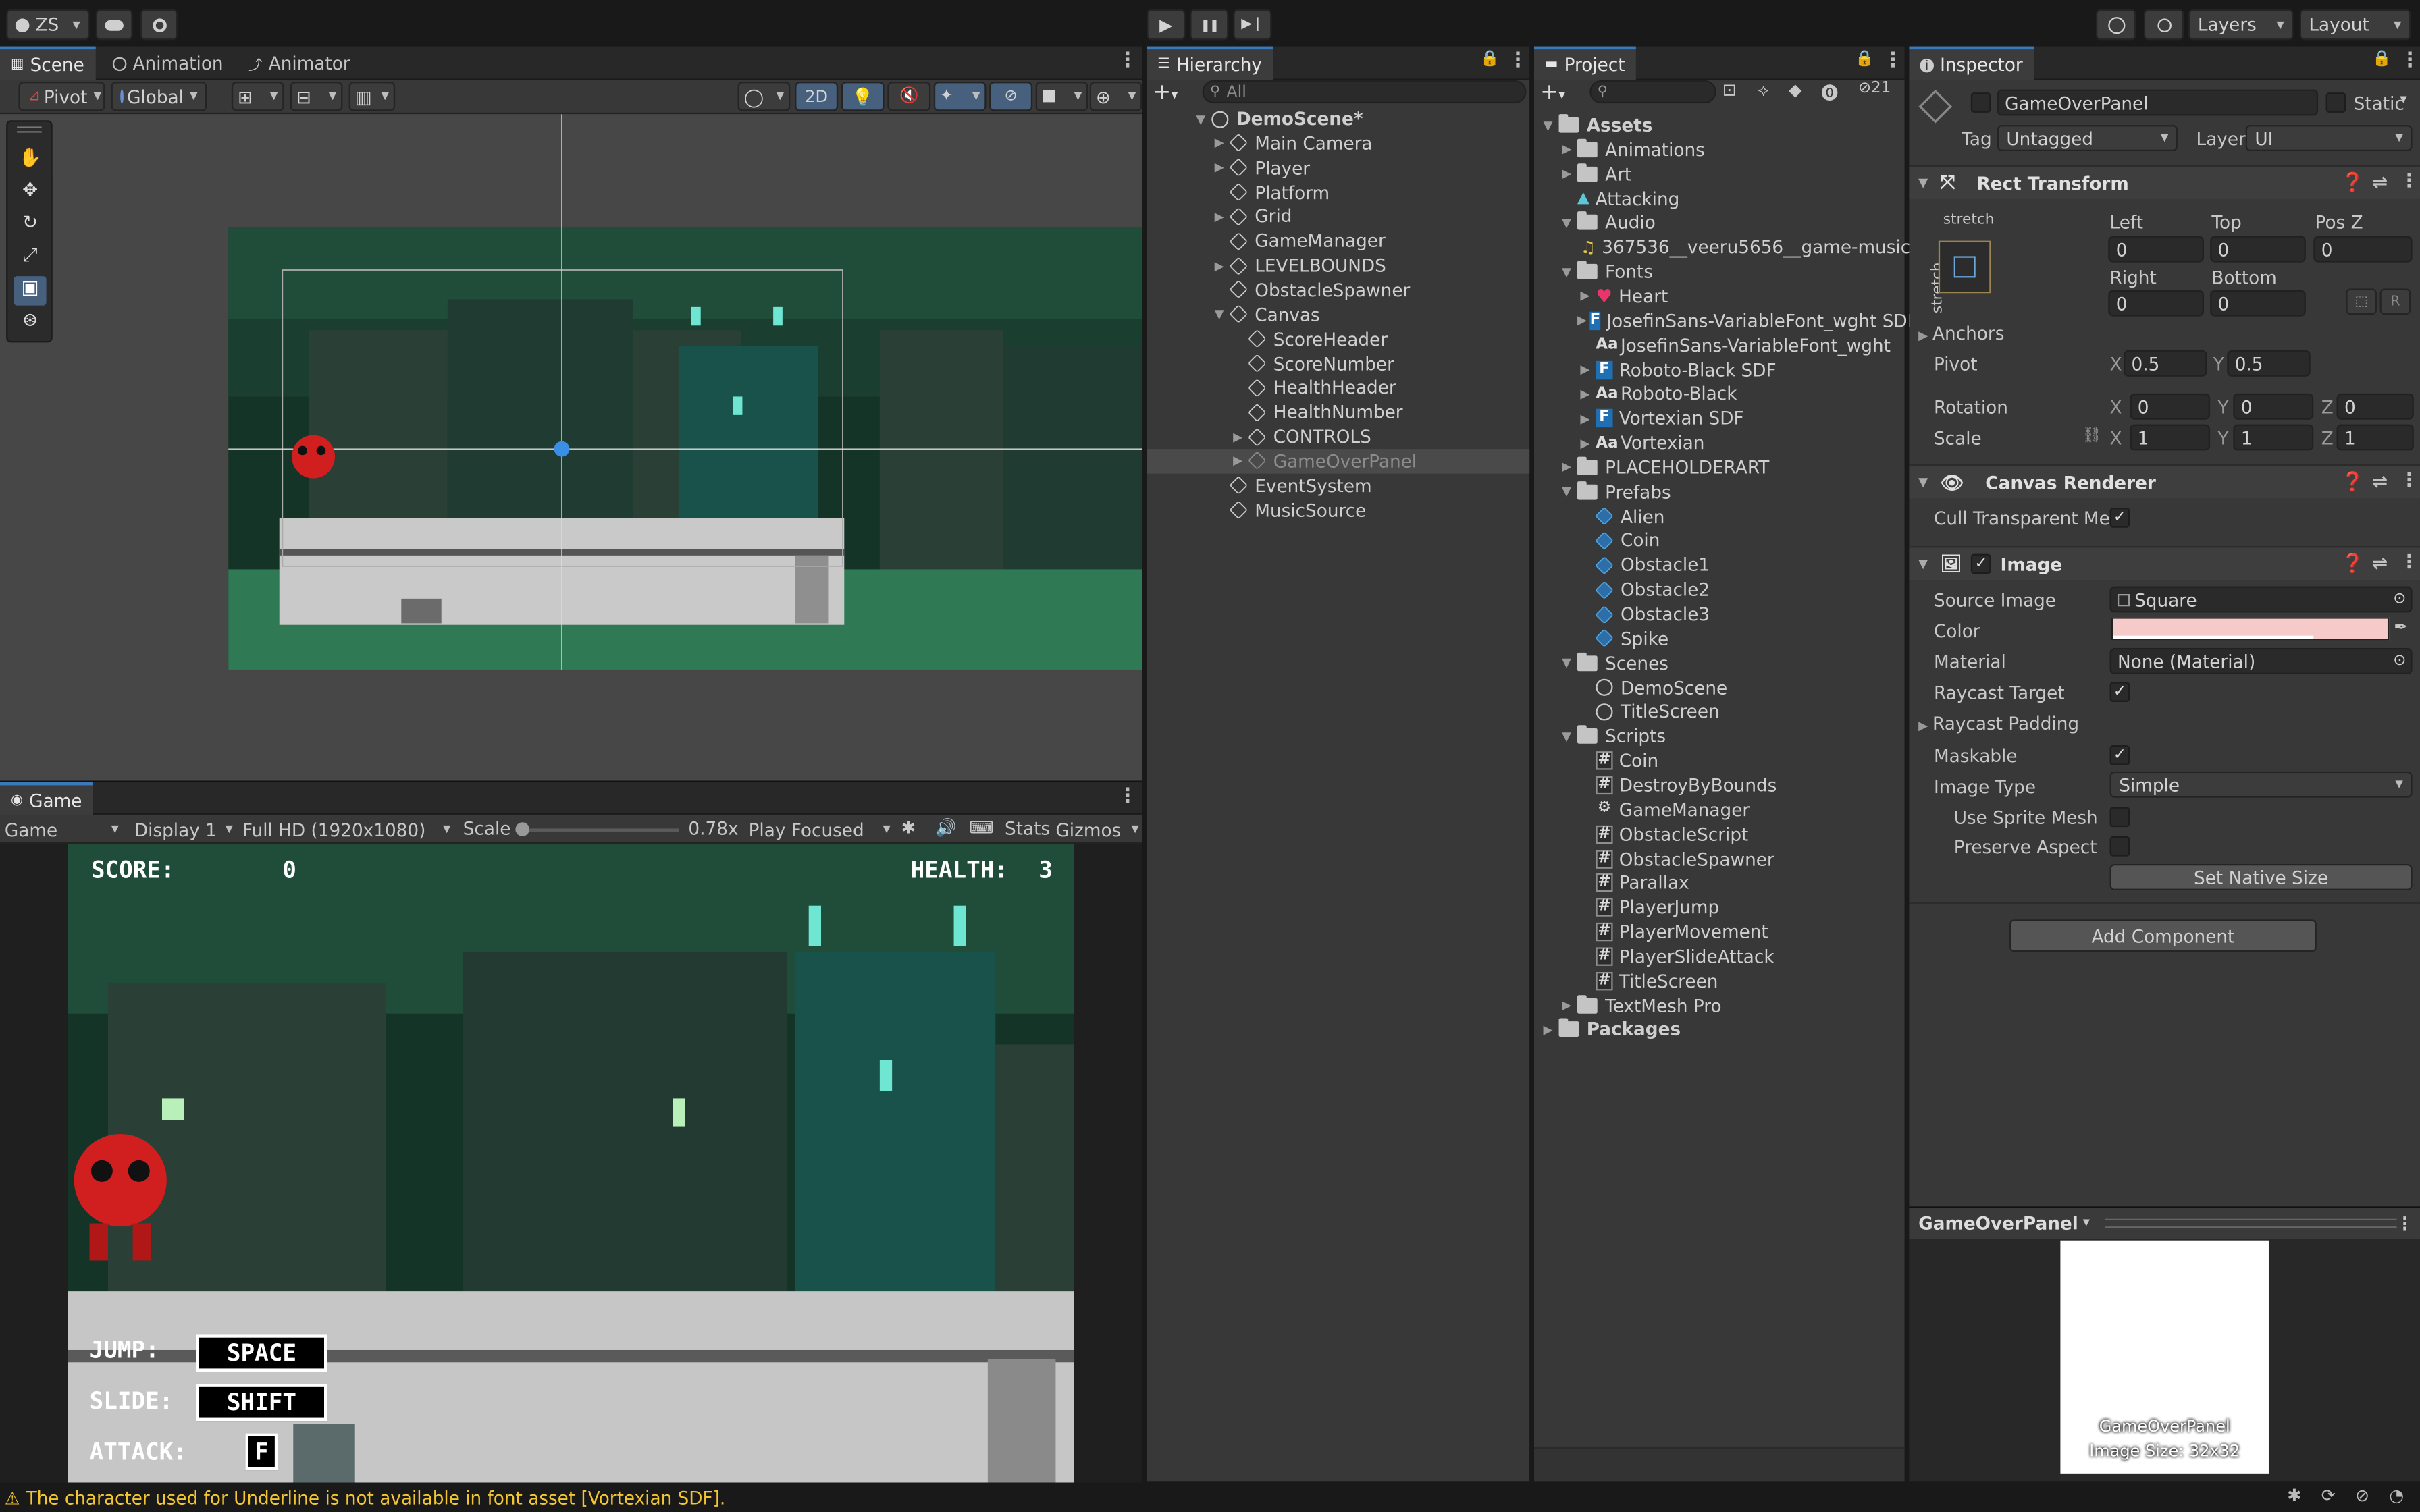  What do you see at coordinates (2401, 627) in the screenshot?
I see `eyedropper-icon: ✒` at bounding box center [2401, 627].